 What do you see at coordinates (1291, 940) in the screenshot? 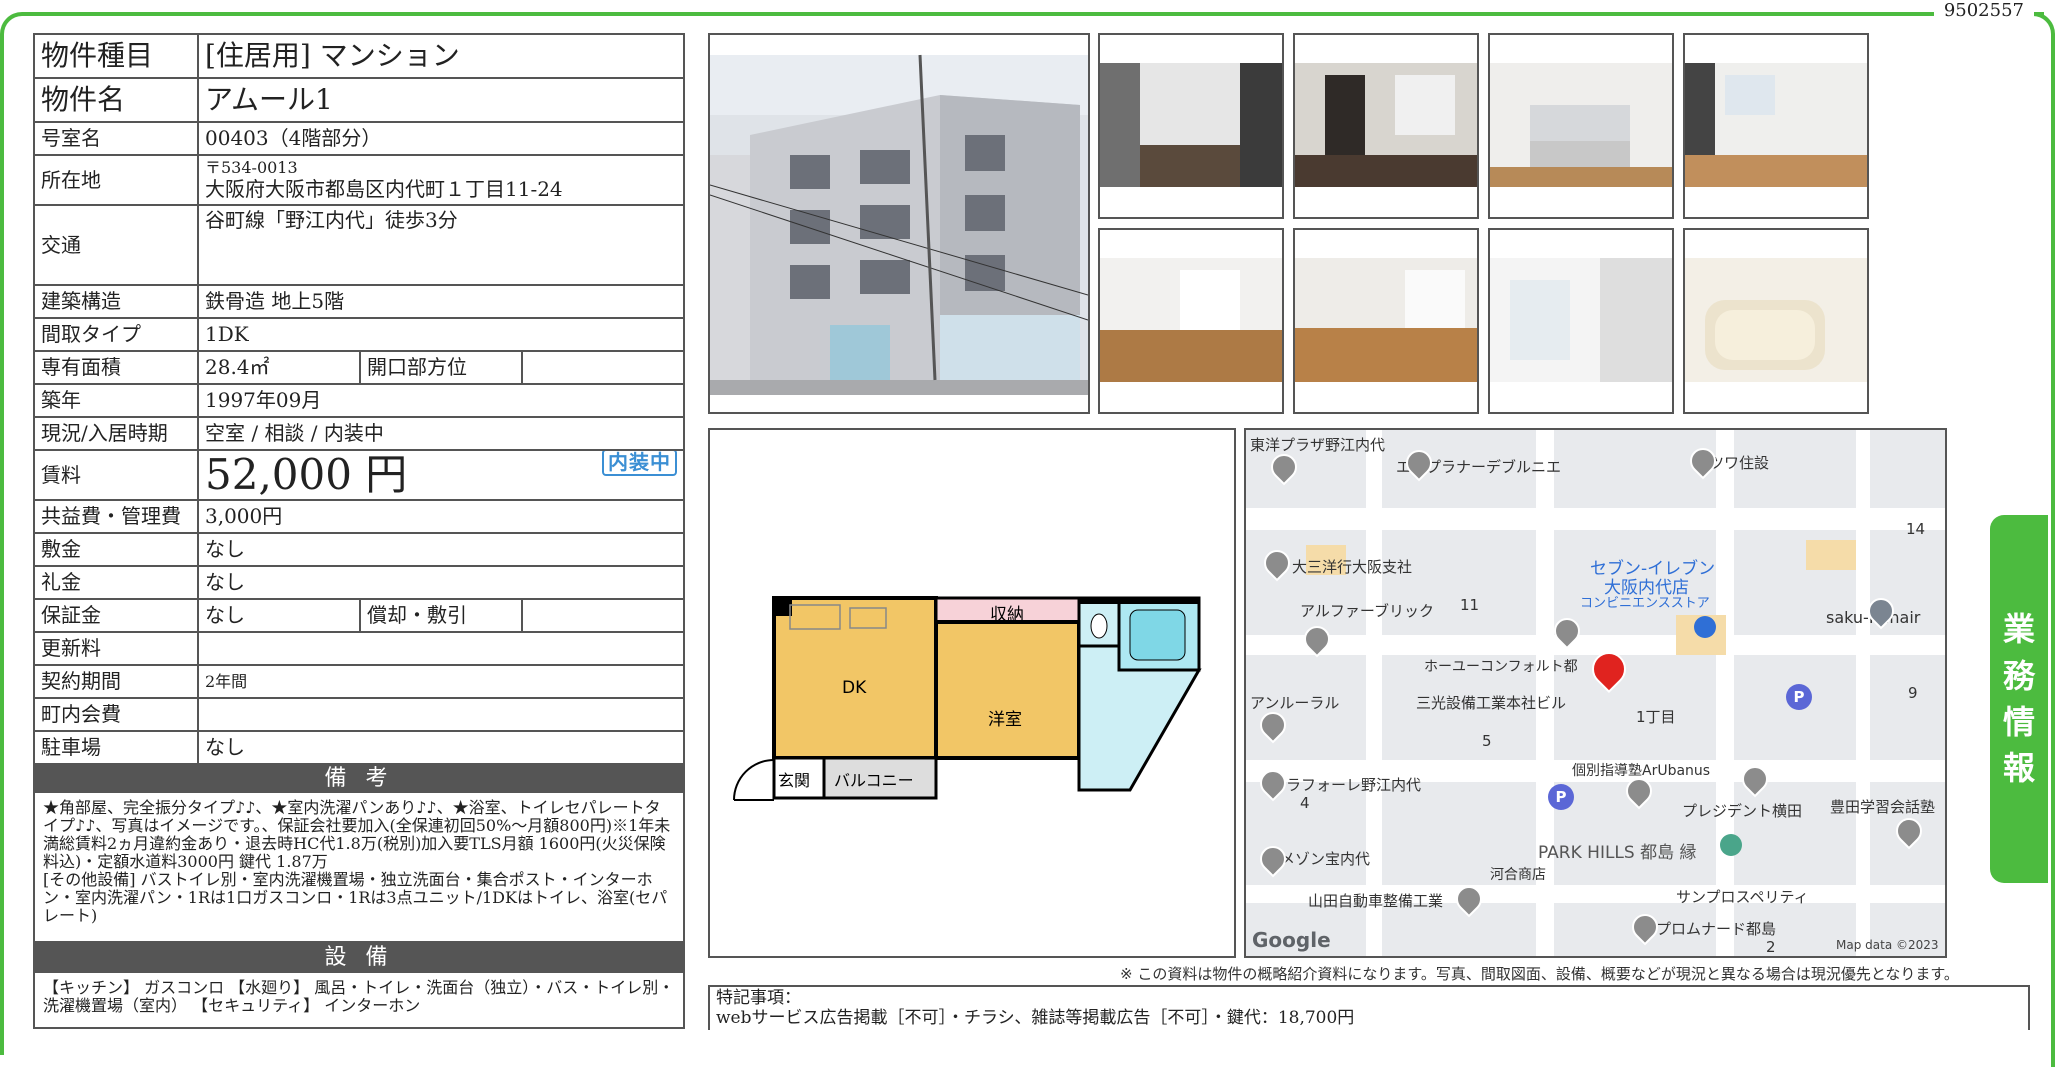
I see `google-logo: Google` at bounding box center [1291, 940].